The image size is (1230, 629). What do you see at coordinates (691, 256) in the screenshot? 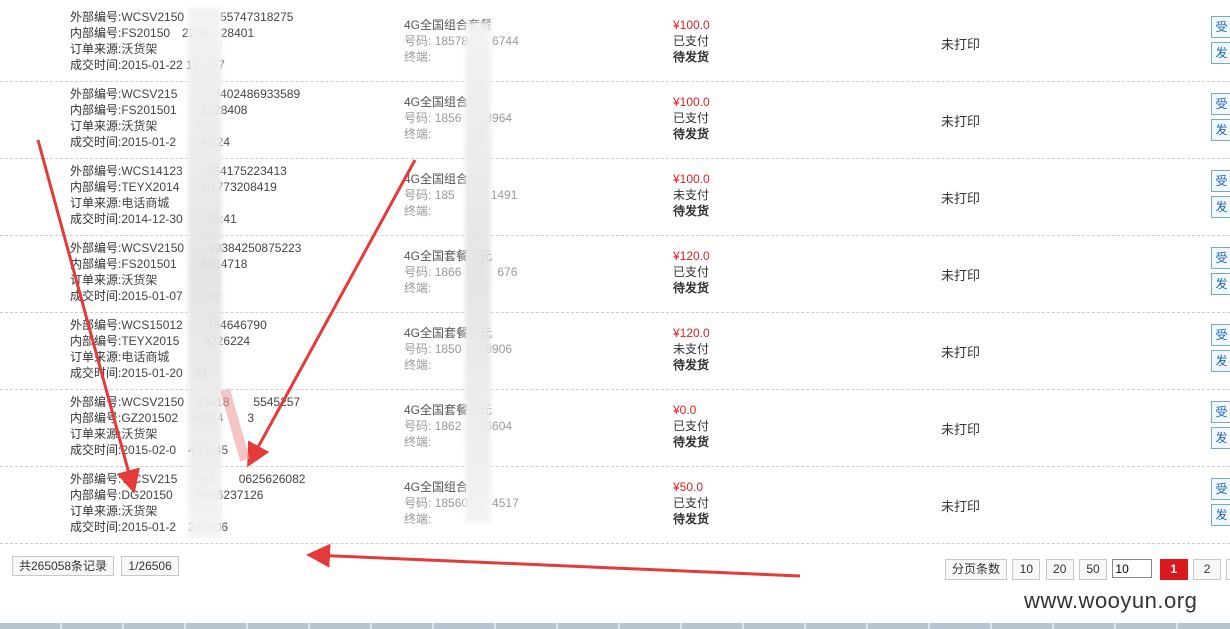
I see `price: ¥120.0` at bounding box center [691, 256].